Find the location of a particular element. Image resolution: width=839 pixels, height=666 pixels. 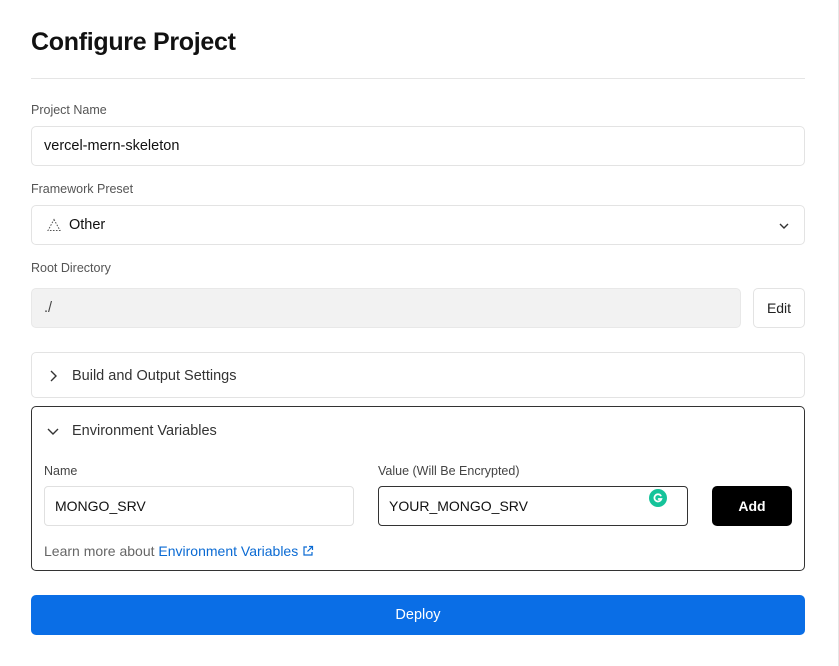

framework-triangle-icon is located at coordinates (54, 225).